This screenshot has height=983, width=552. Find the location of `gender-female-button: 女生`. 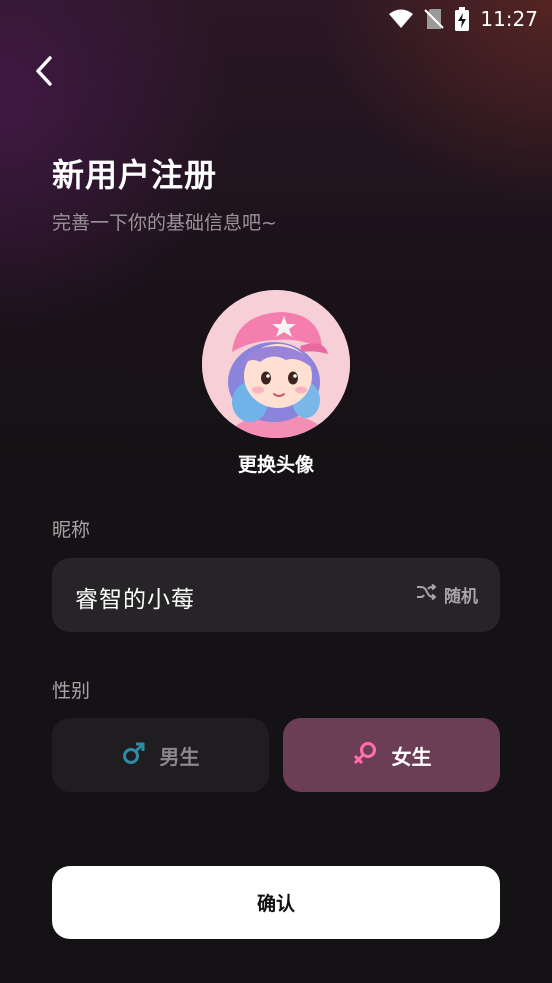

gender-female-button: 女生 is located at coordinates (391, 755).